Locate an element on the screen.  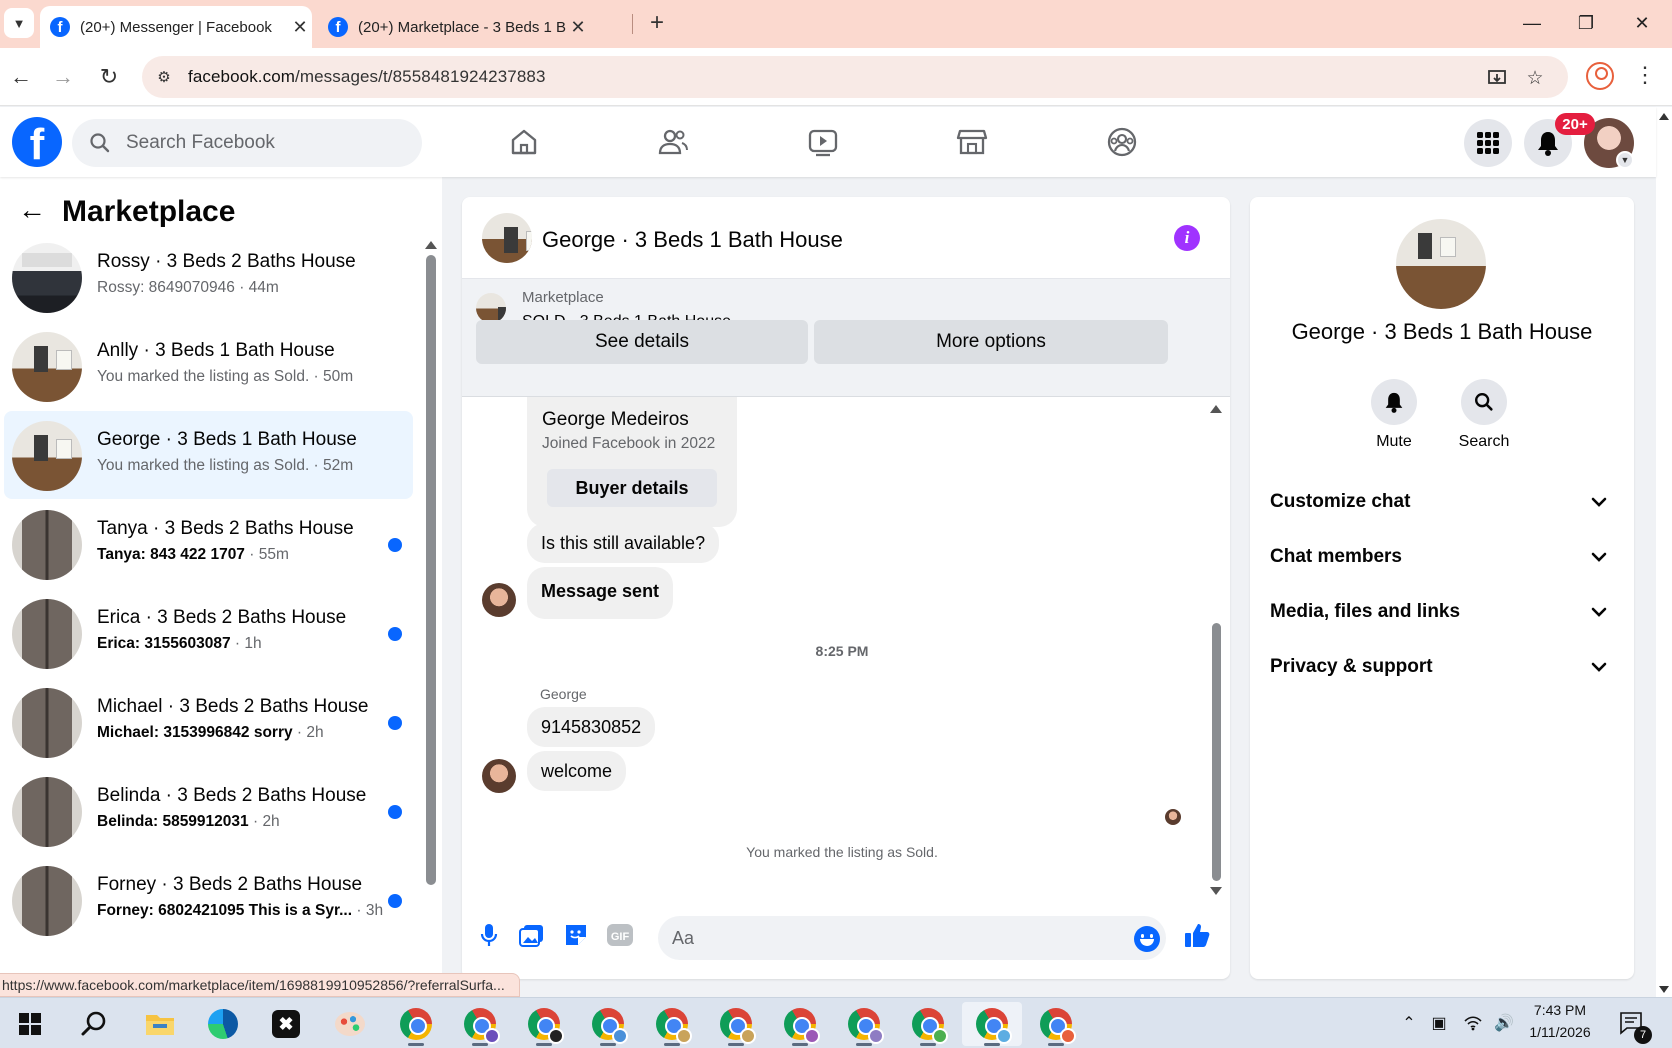
video-icon is located at coordinates (823, 142).